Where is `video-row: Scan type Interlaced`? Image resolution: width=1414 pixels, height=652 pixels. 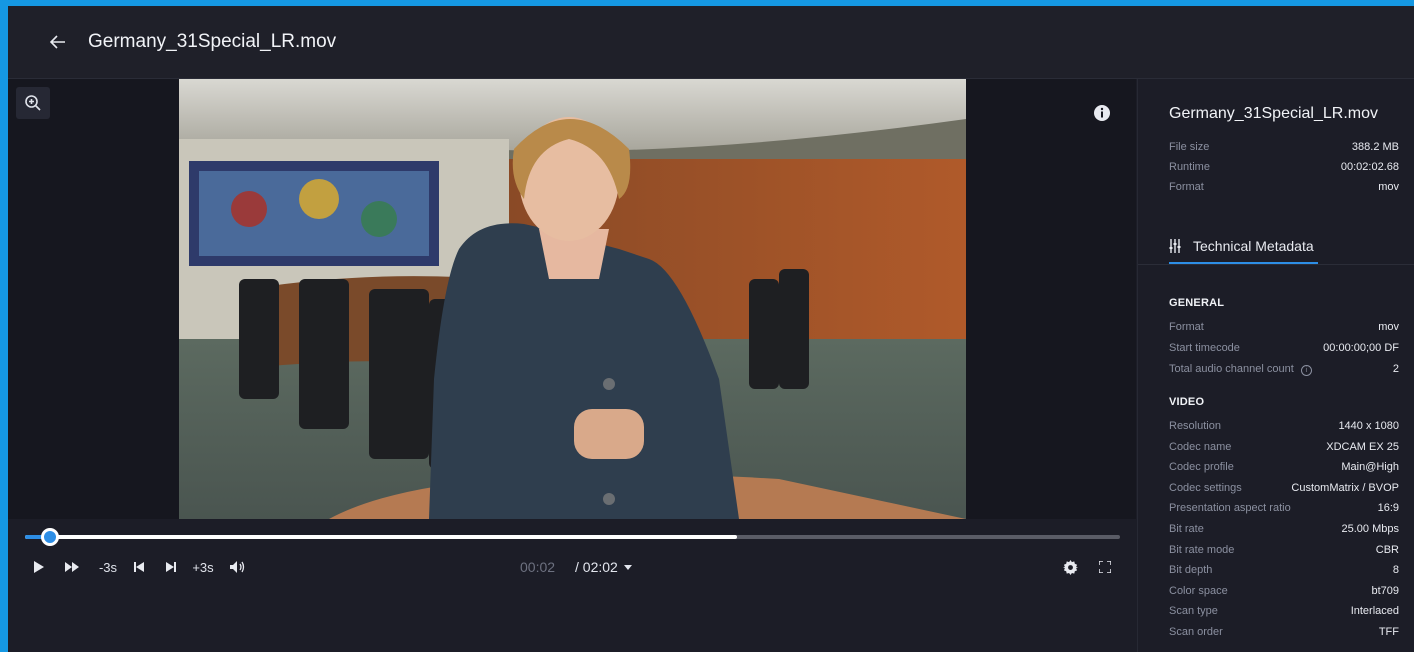 video-row: Scan type Interlaced is located at coordinates (1284, 611).